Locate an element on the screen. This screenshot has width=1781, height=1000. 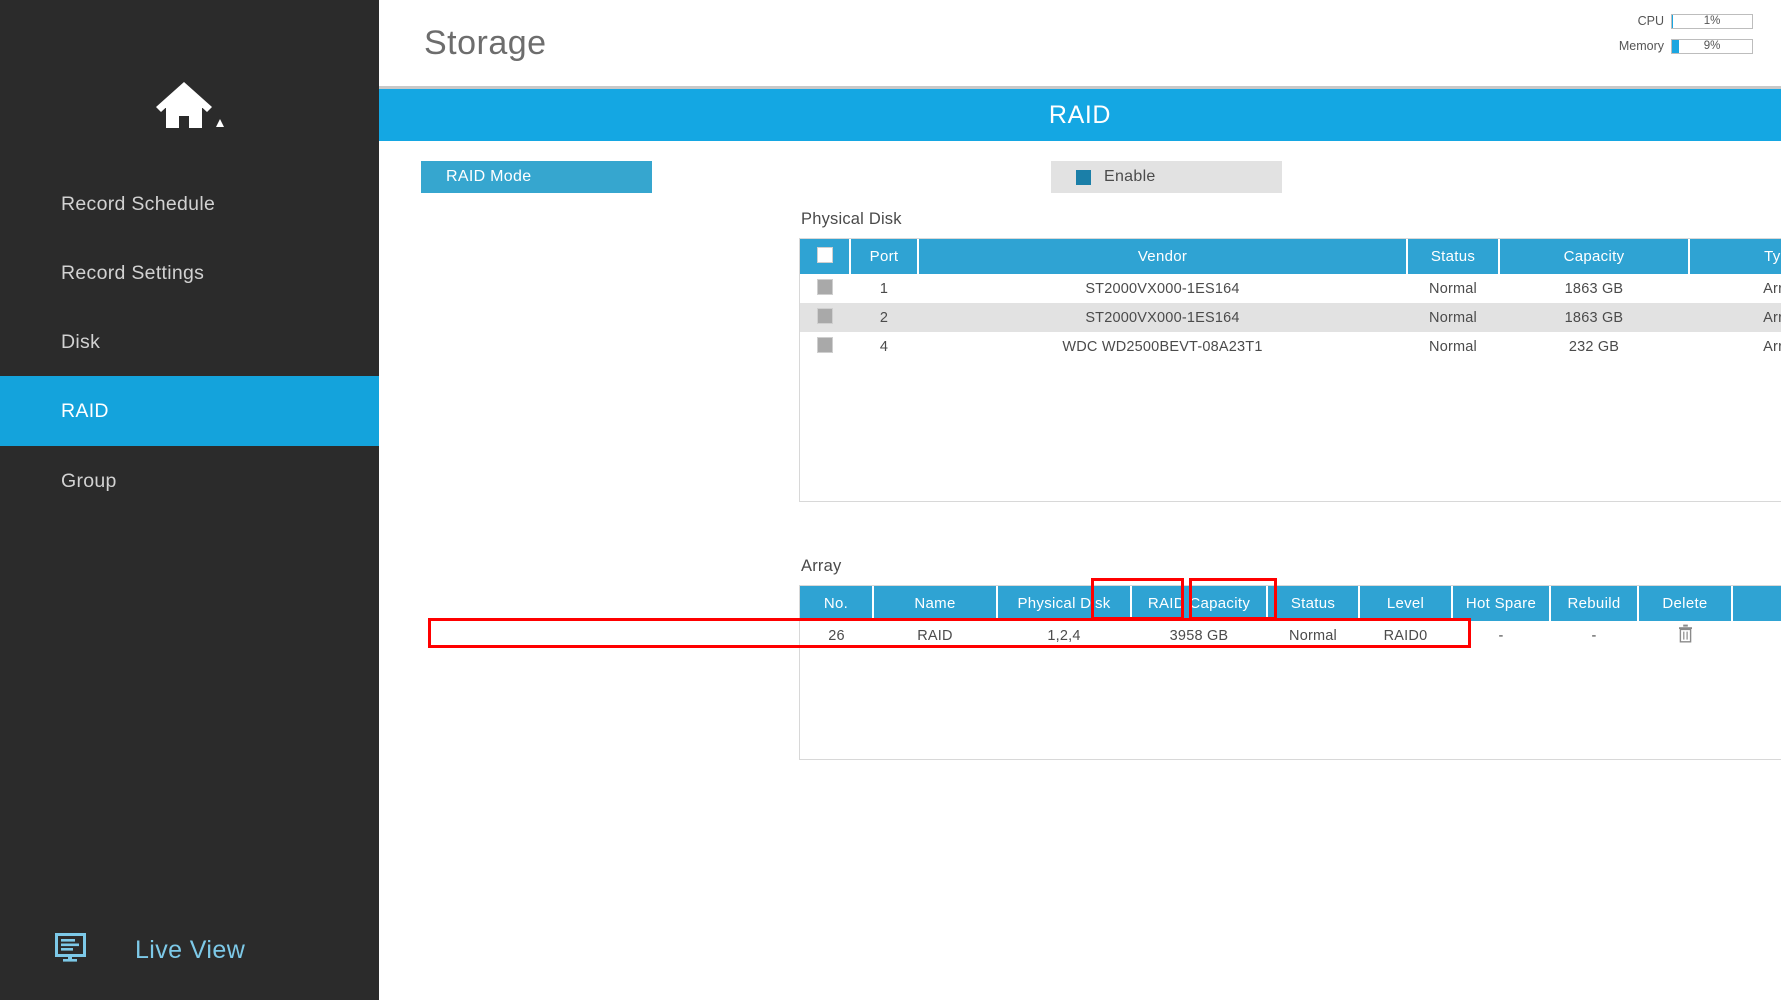
cell-delete is located at coordinates (1685, 635).